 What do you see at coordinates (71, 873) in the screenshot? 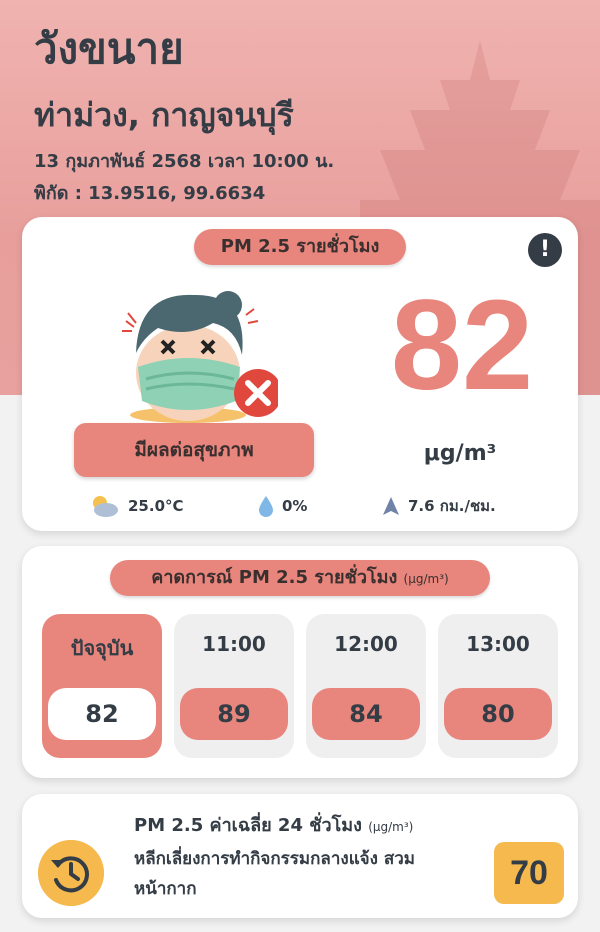
I see `history-icon` at bounding box center [71, 873].